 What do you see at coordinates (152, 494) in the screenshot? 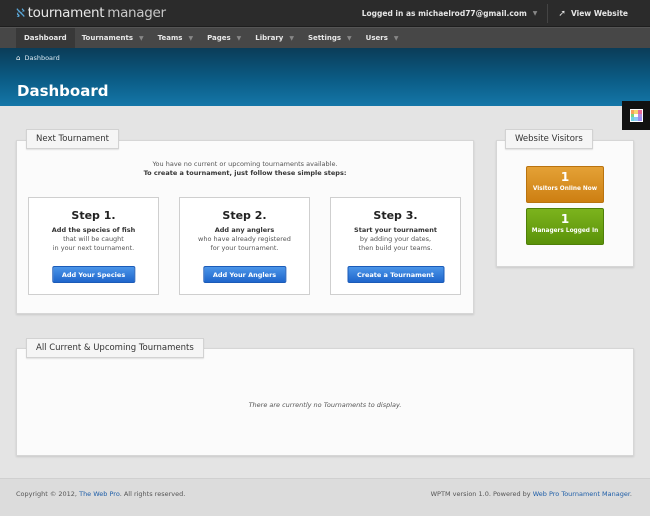
I see `copyright-suffix: . All rights reserved.` at bounding box center [152, 494].